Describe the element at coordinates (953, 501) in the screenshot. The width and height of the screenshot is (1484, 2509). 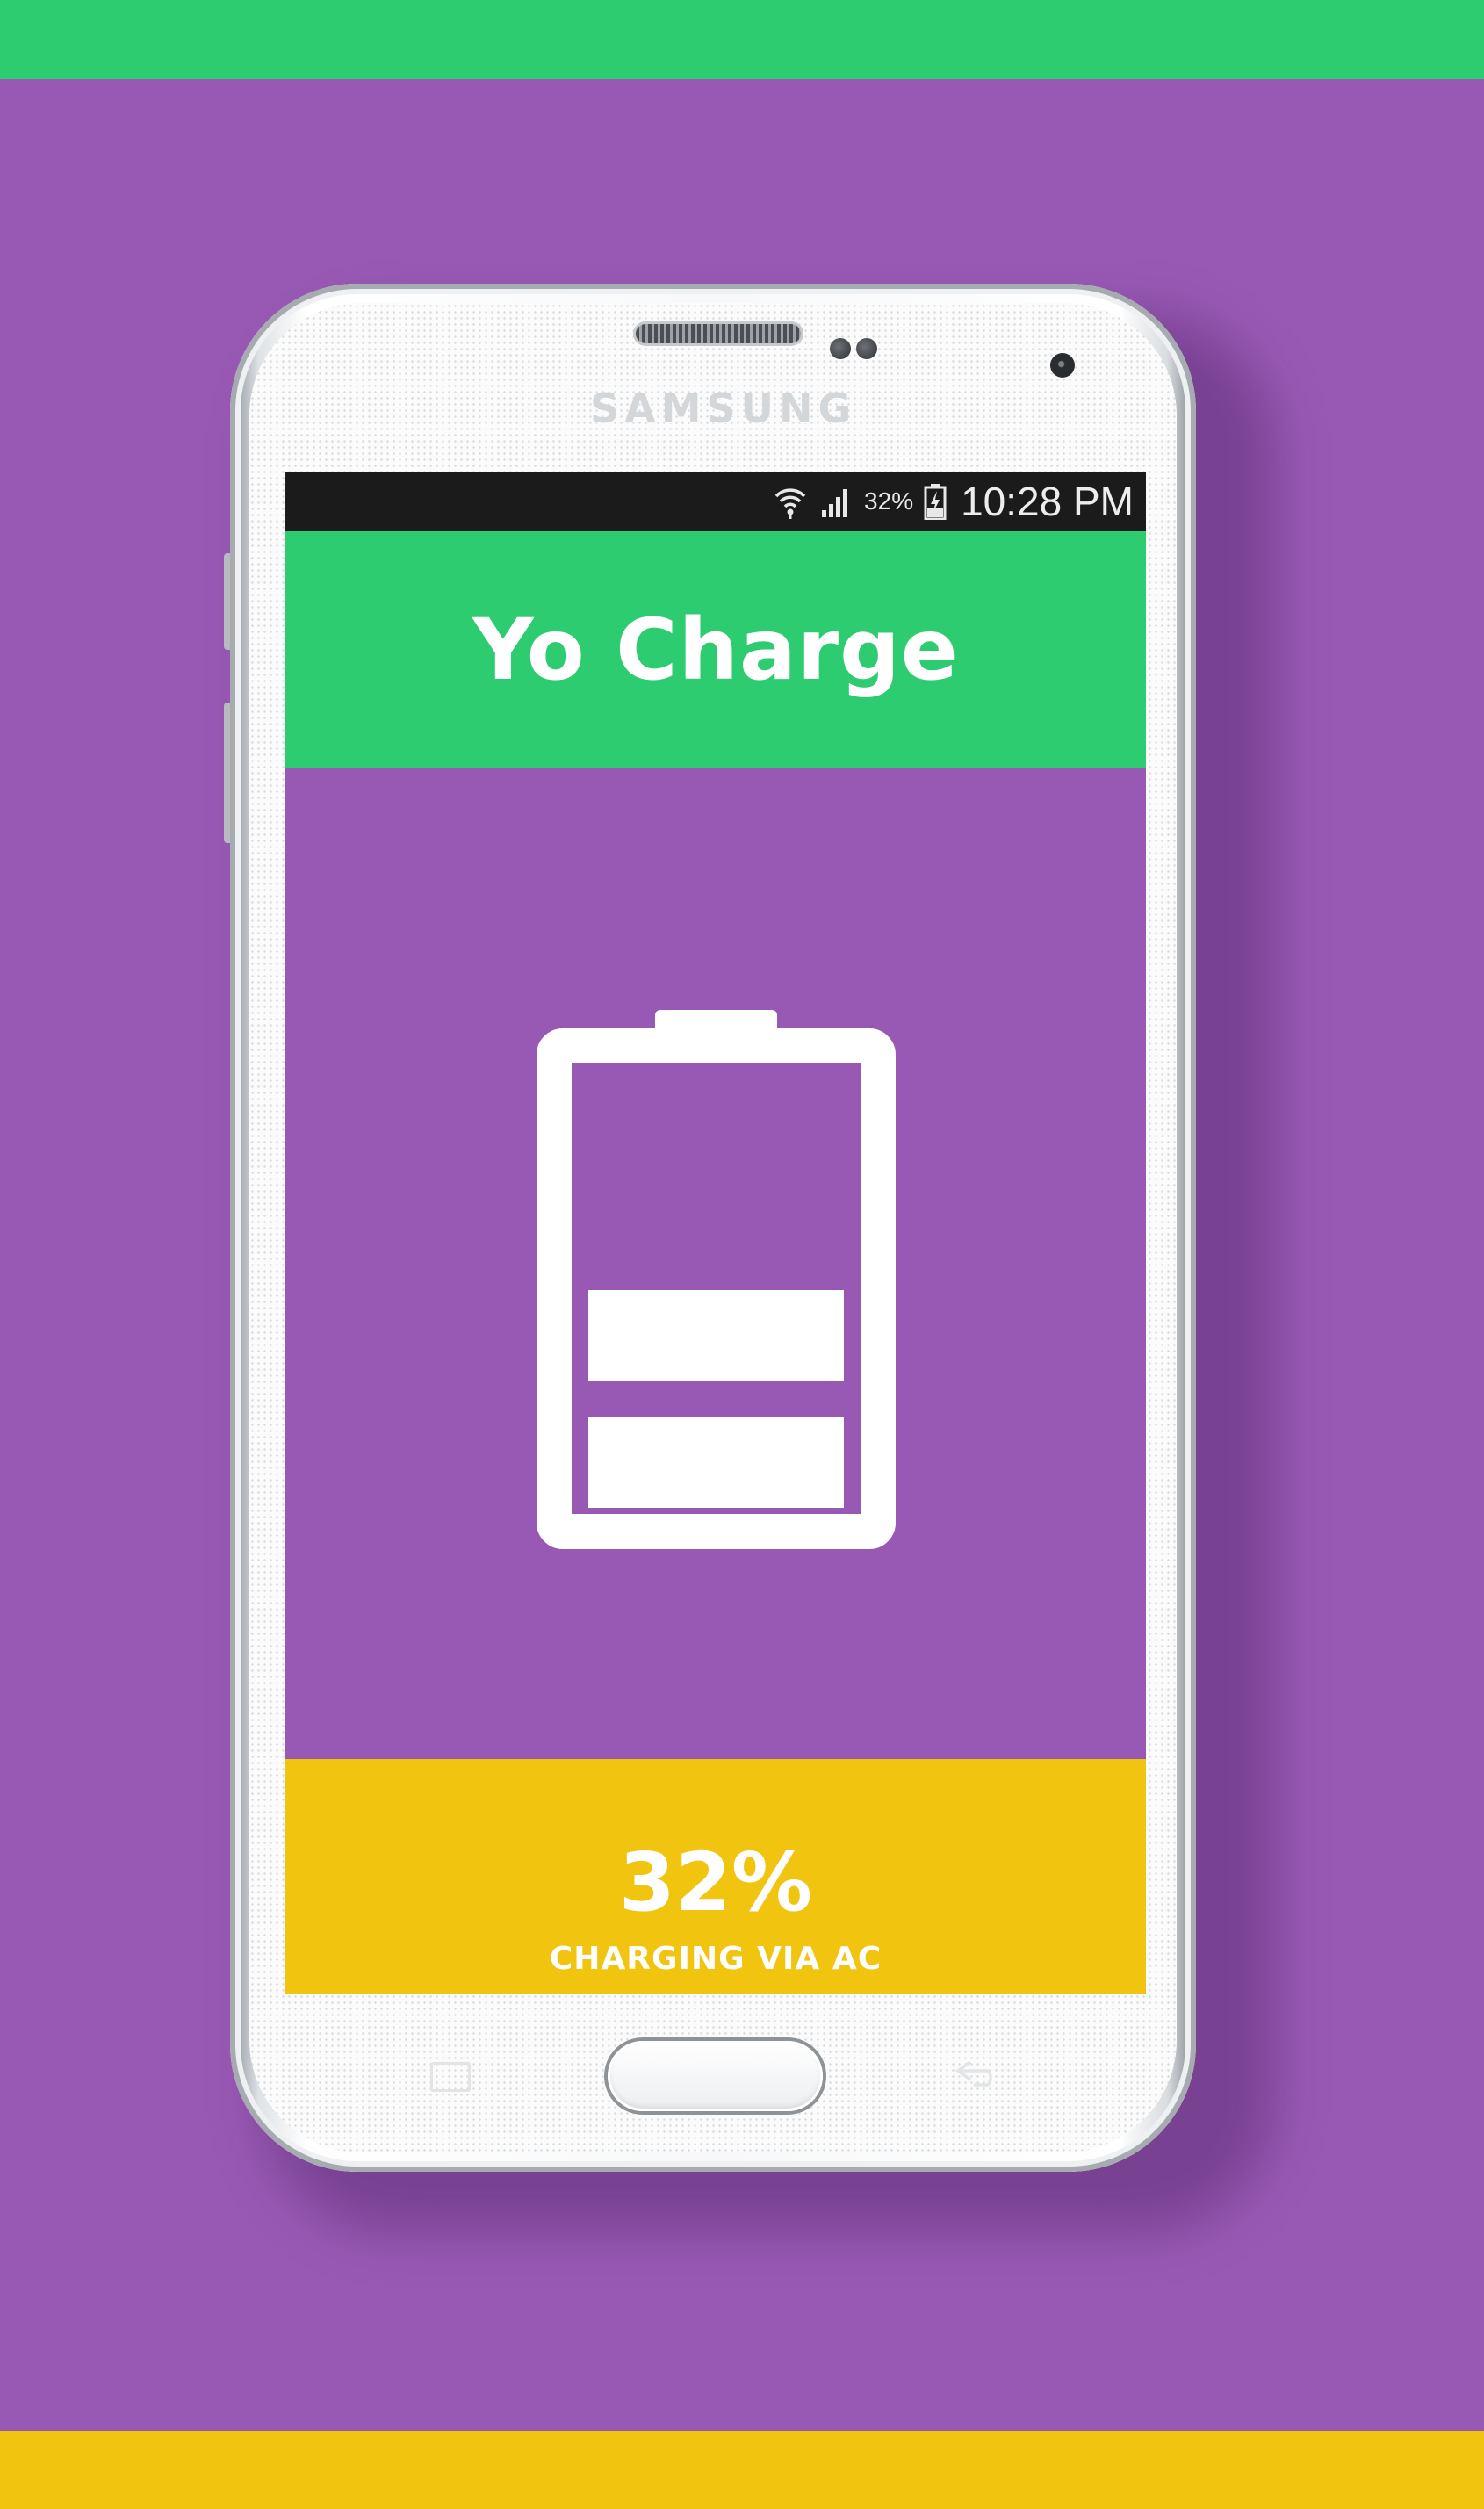
I see `status-bar-right: 32% 10:28 PM` at that location.